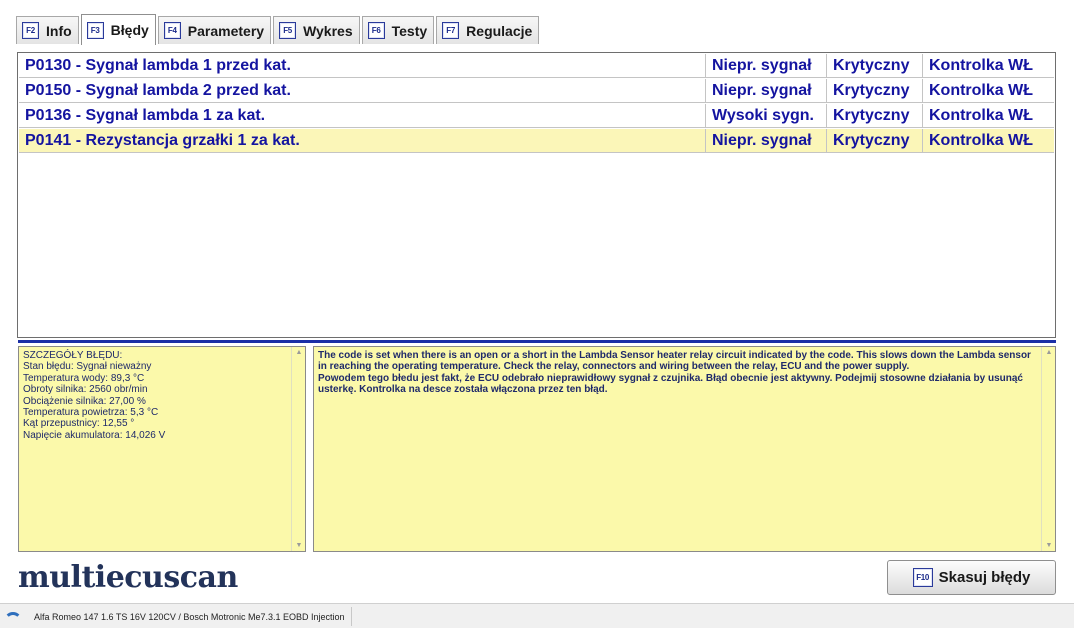  I want to click on details-scrollbar: ▲ ▼, so click(298, 449).